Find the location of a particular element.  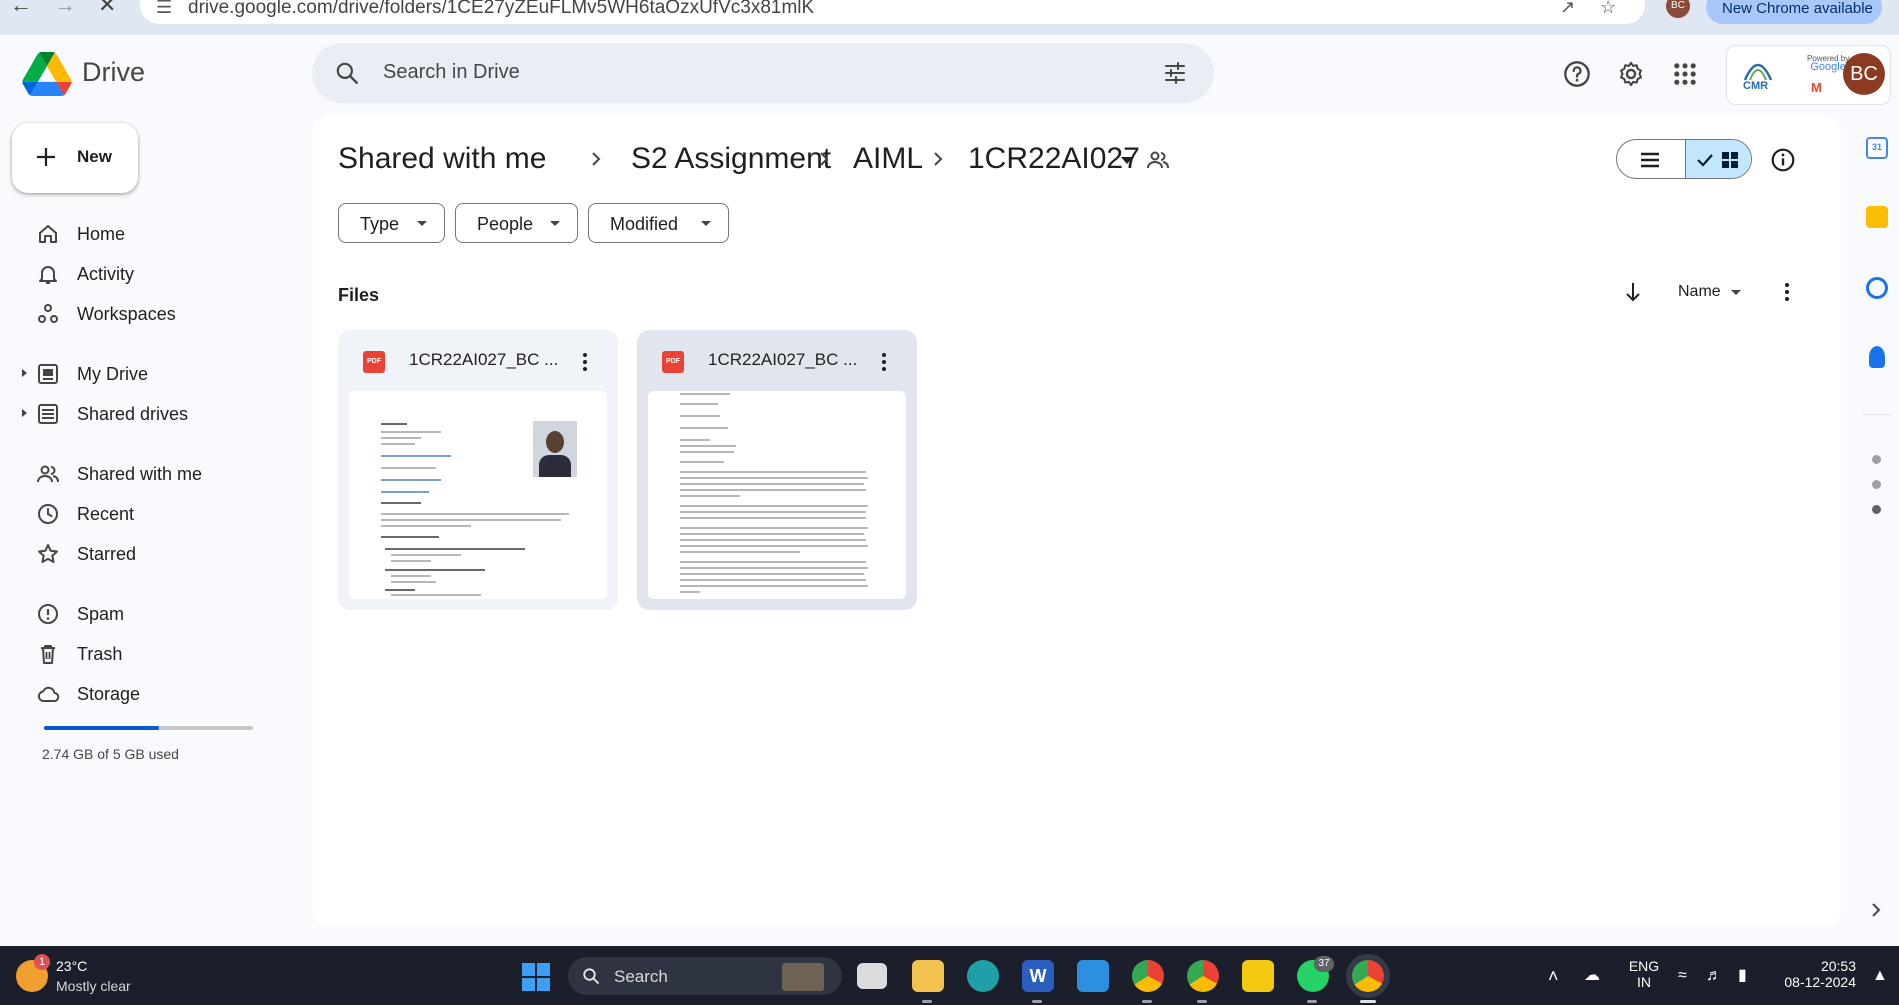

help-icon is located at coordinates (1577, 74).